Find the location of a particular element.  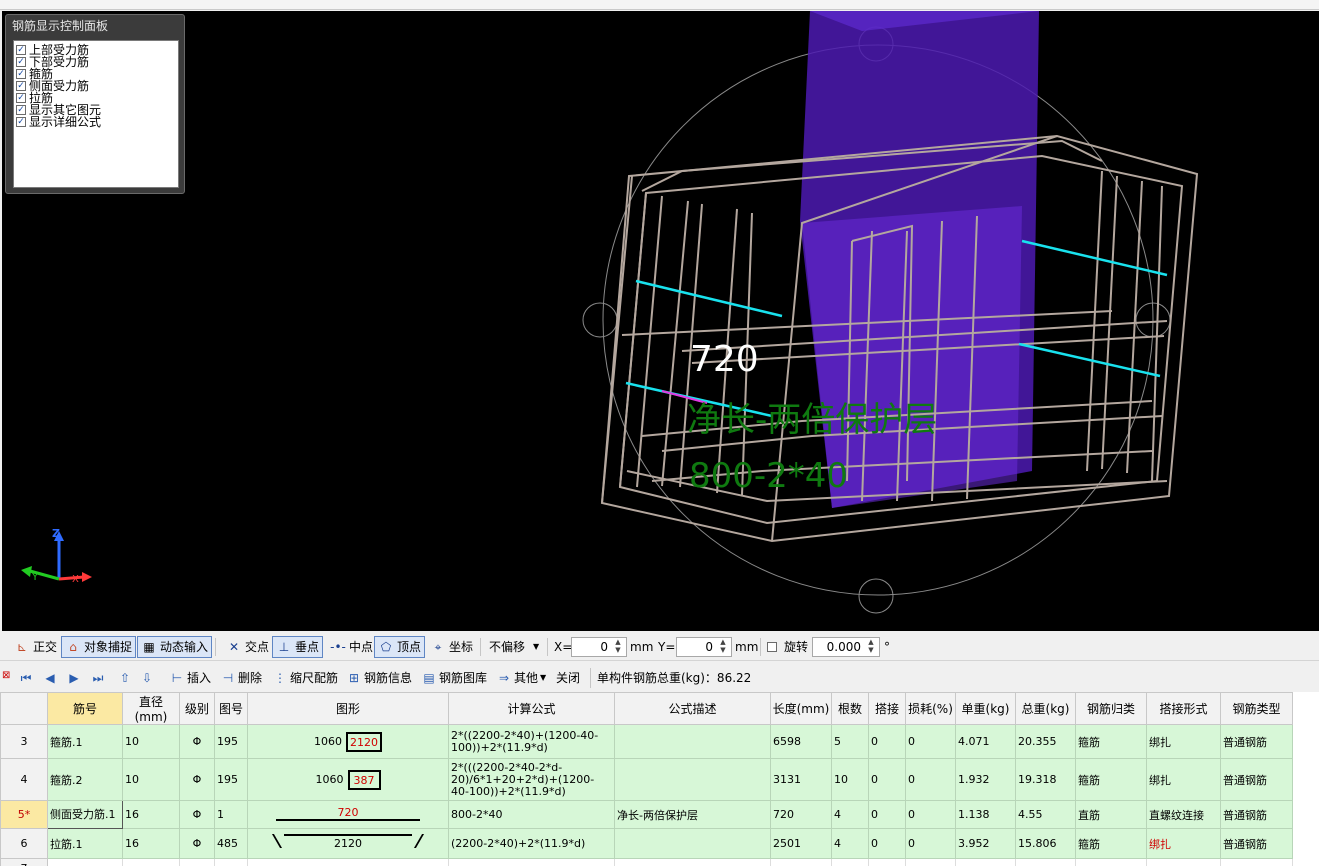

shape-cell: 720 is located at coordinates (348, 814).